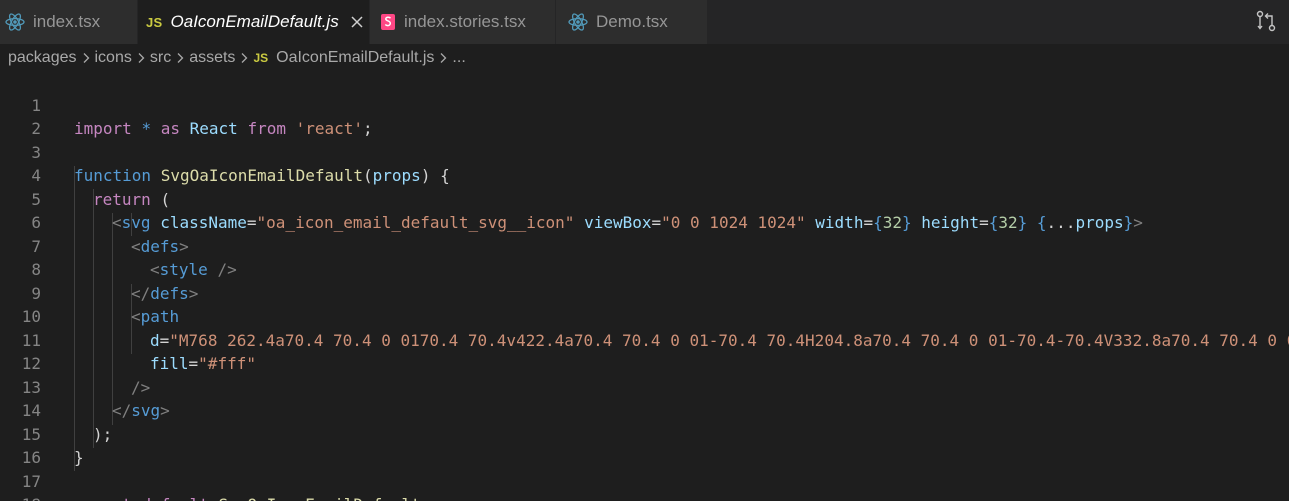 The image size is (1289, 501). I want to click on code-line: 12 />, so click(644, 363).